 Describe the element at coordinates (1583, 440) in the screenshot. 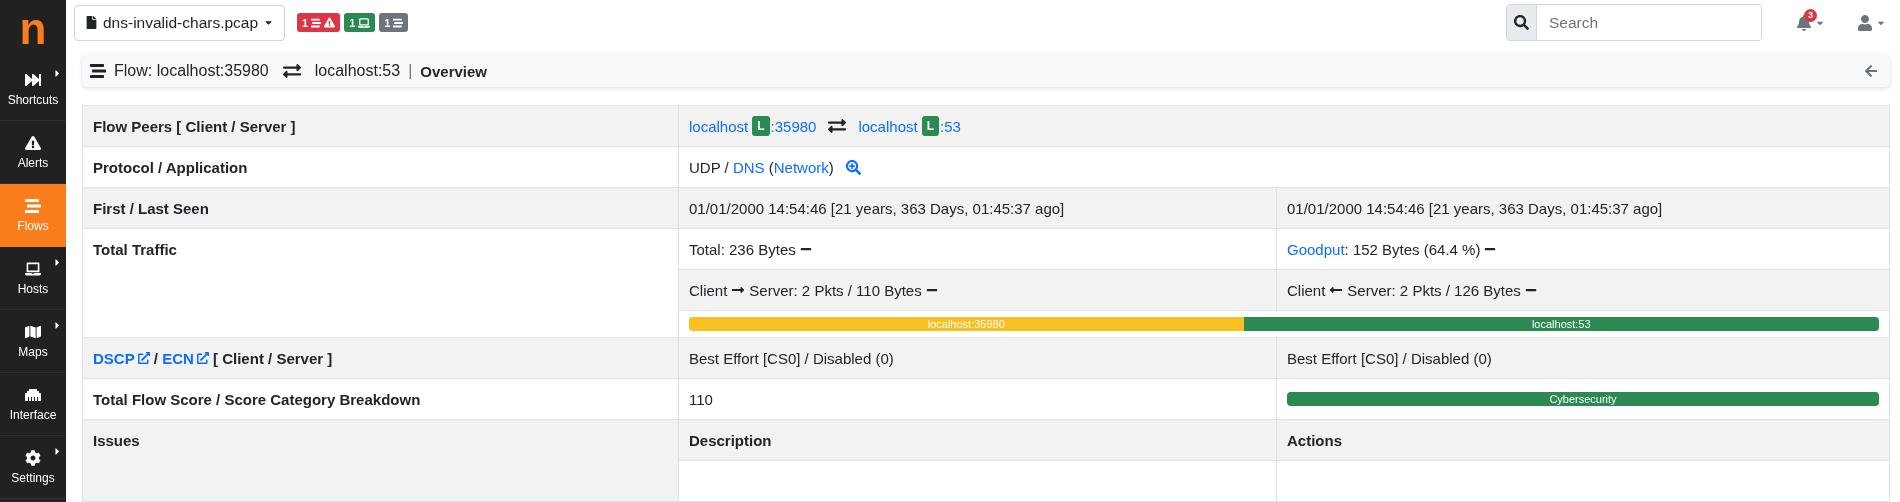

I see `column-header: Actions` at that location.